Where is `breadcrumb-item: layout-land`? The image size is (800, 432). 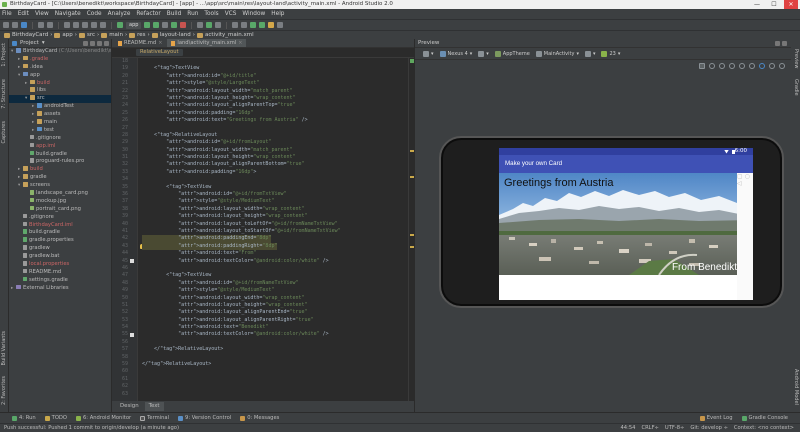
breadcrumb-item: layout-land is located at coordinates (171, 35).